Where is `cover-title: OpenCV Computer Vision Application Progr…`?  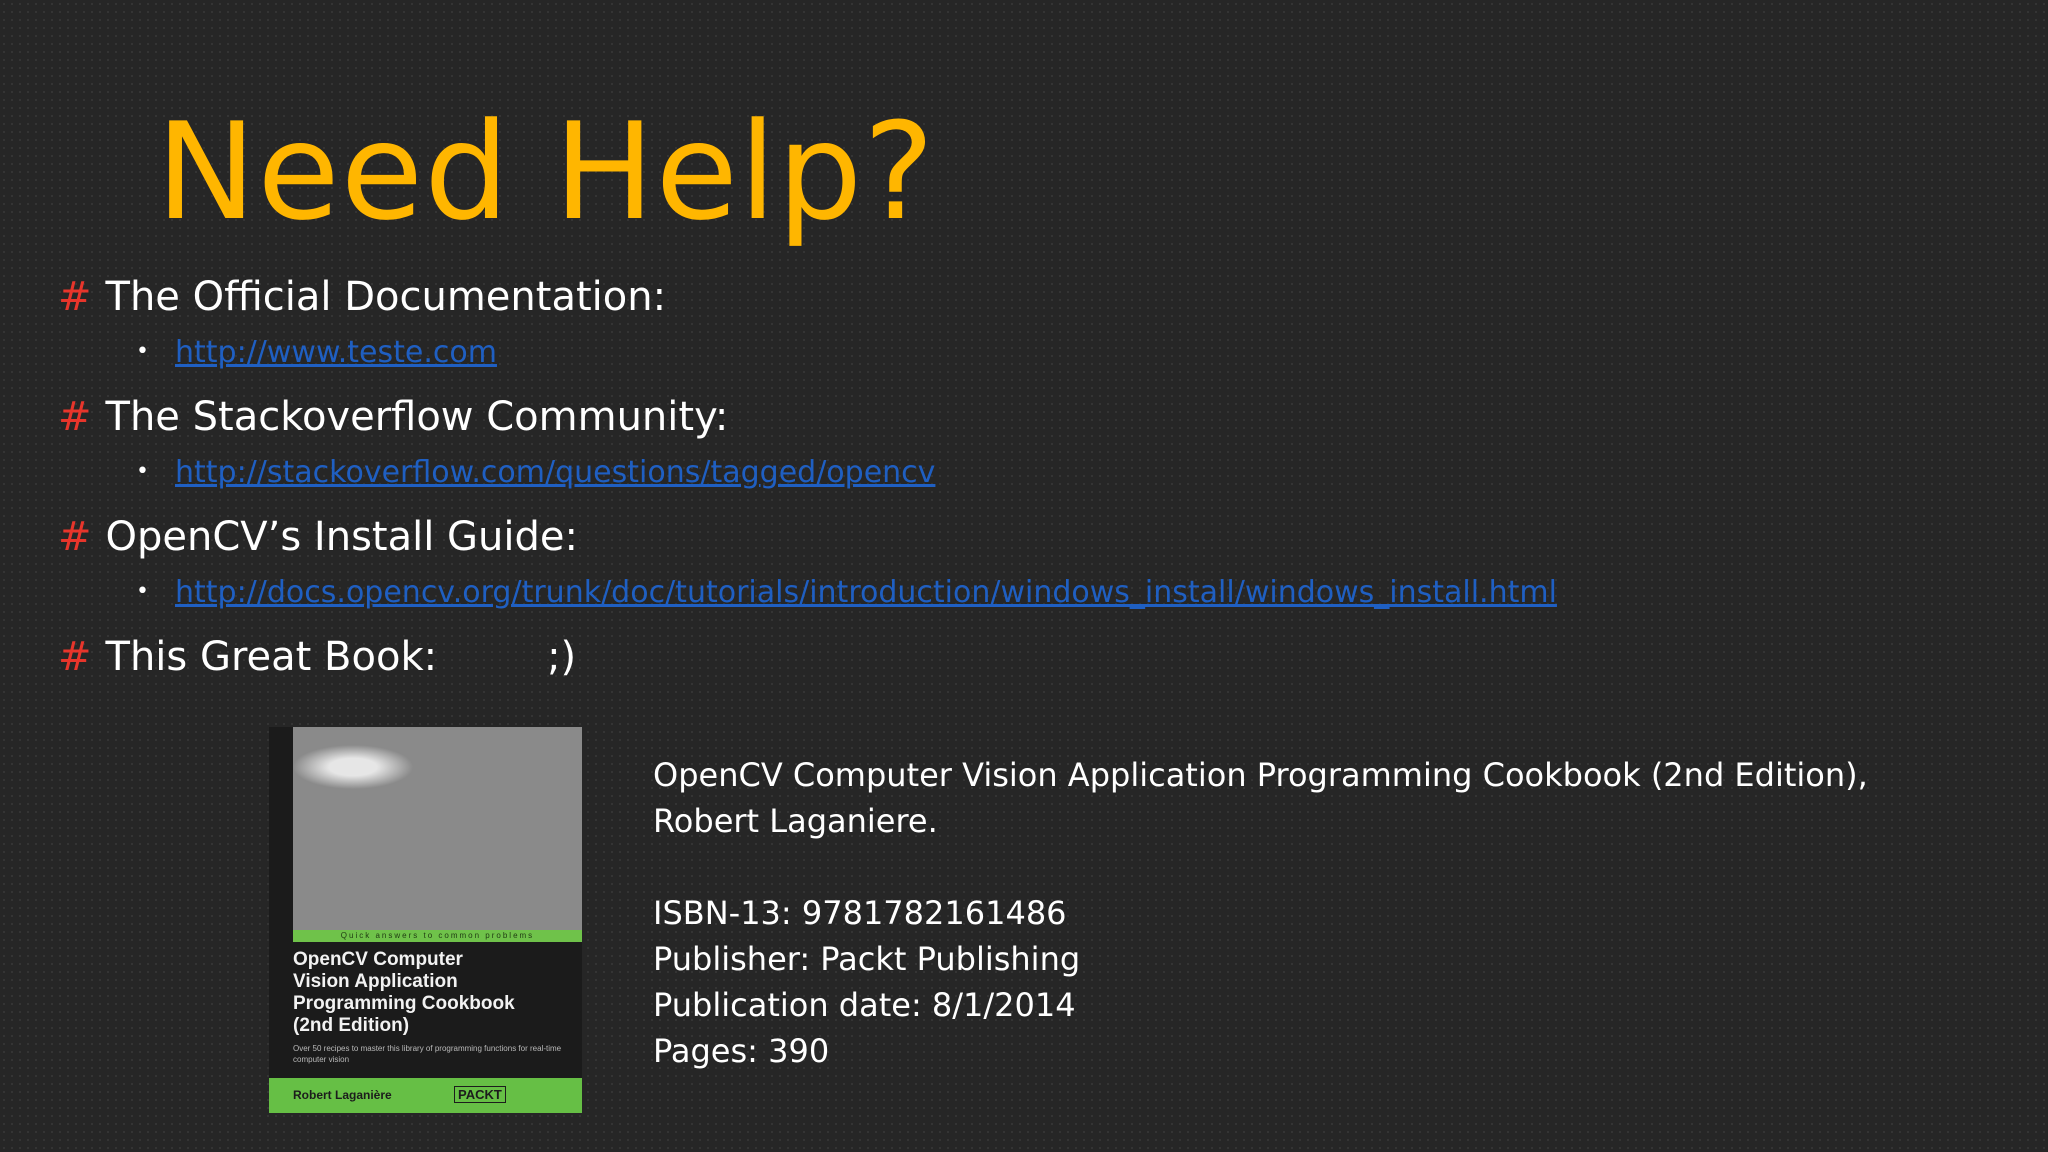 cover-title: OpenCV Computer Vision Application Progr… is located at coordinates (404, 992).